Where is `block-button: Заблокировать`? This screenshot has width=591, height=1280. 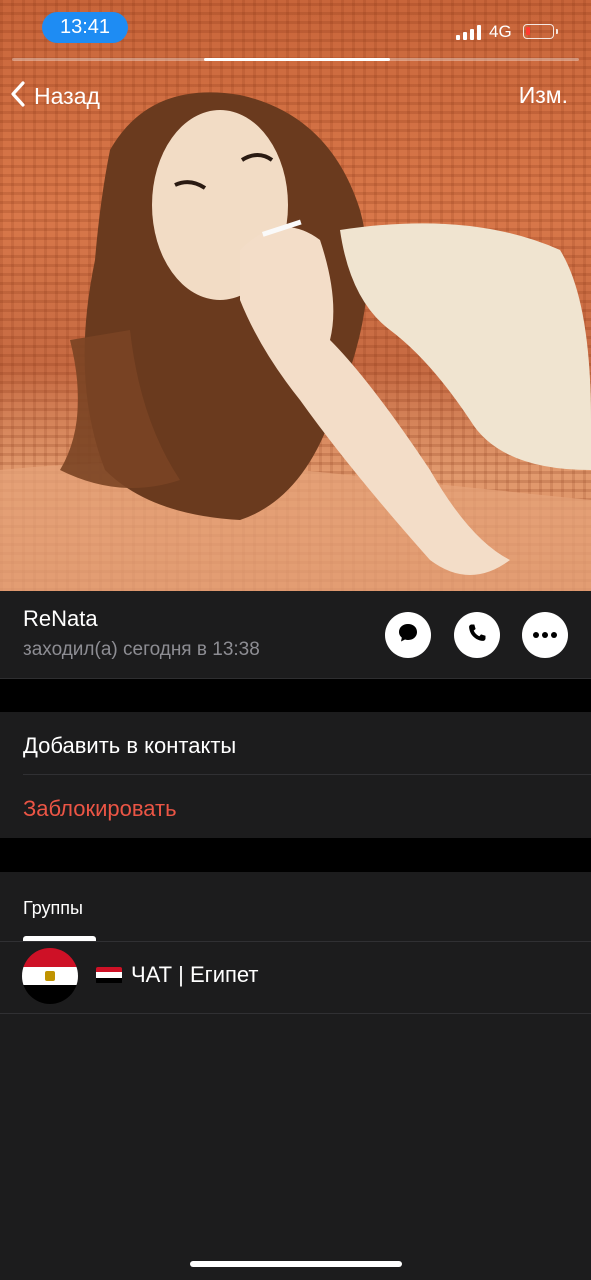 block-button: Заблокировать is located at coordinates (100, 809).